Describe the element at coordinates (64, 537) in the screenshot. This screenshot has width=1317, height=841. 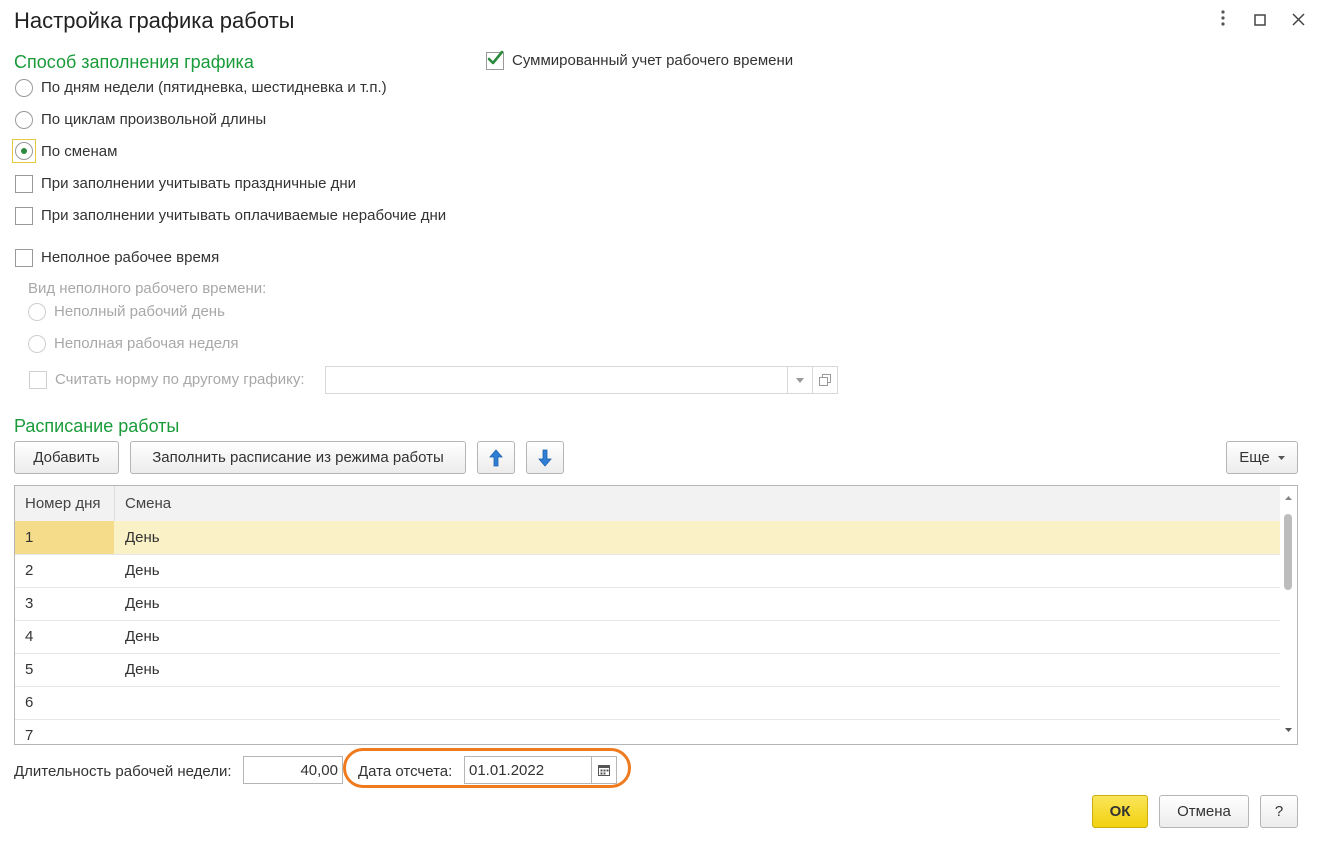
I see `cell-day: 1` at that location.